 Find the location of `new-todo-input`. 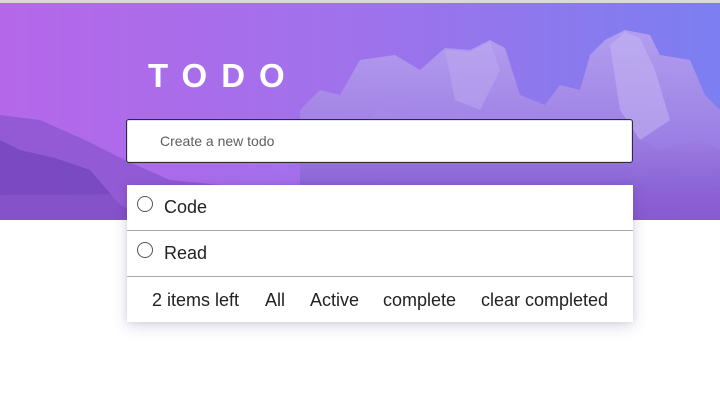

new-todo-input is located at coordinates (379, 141).